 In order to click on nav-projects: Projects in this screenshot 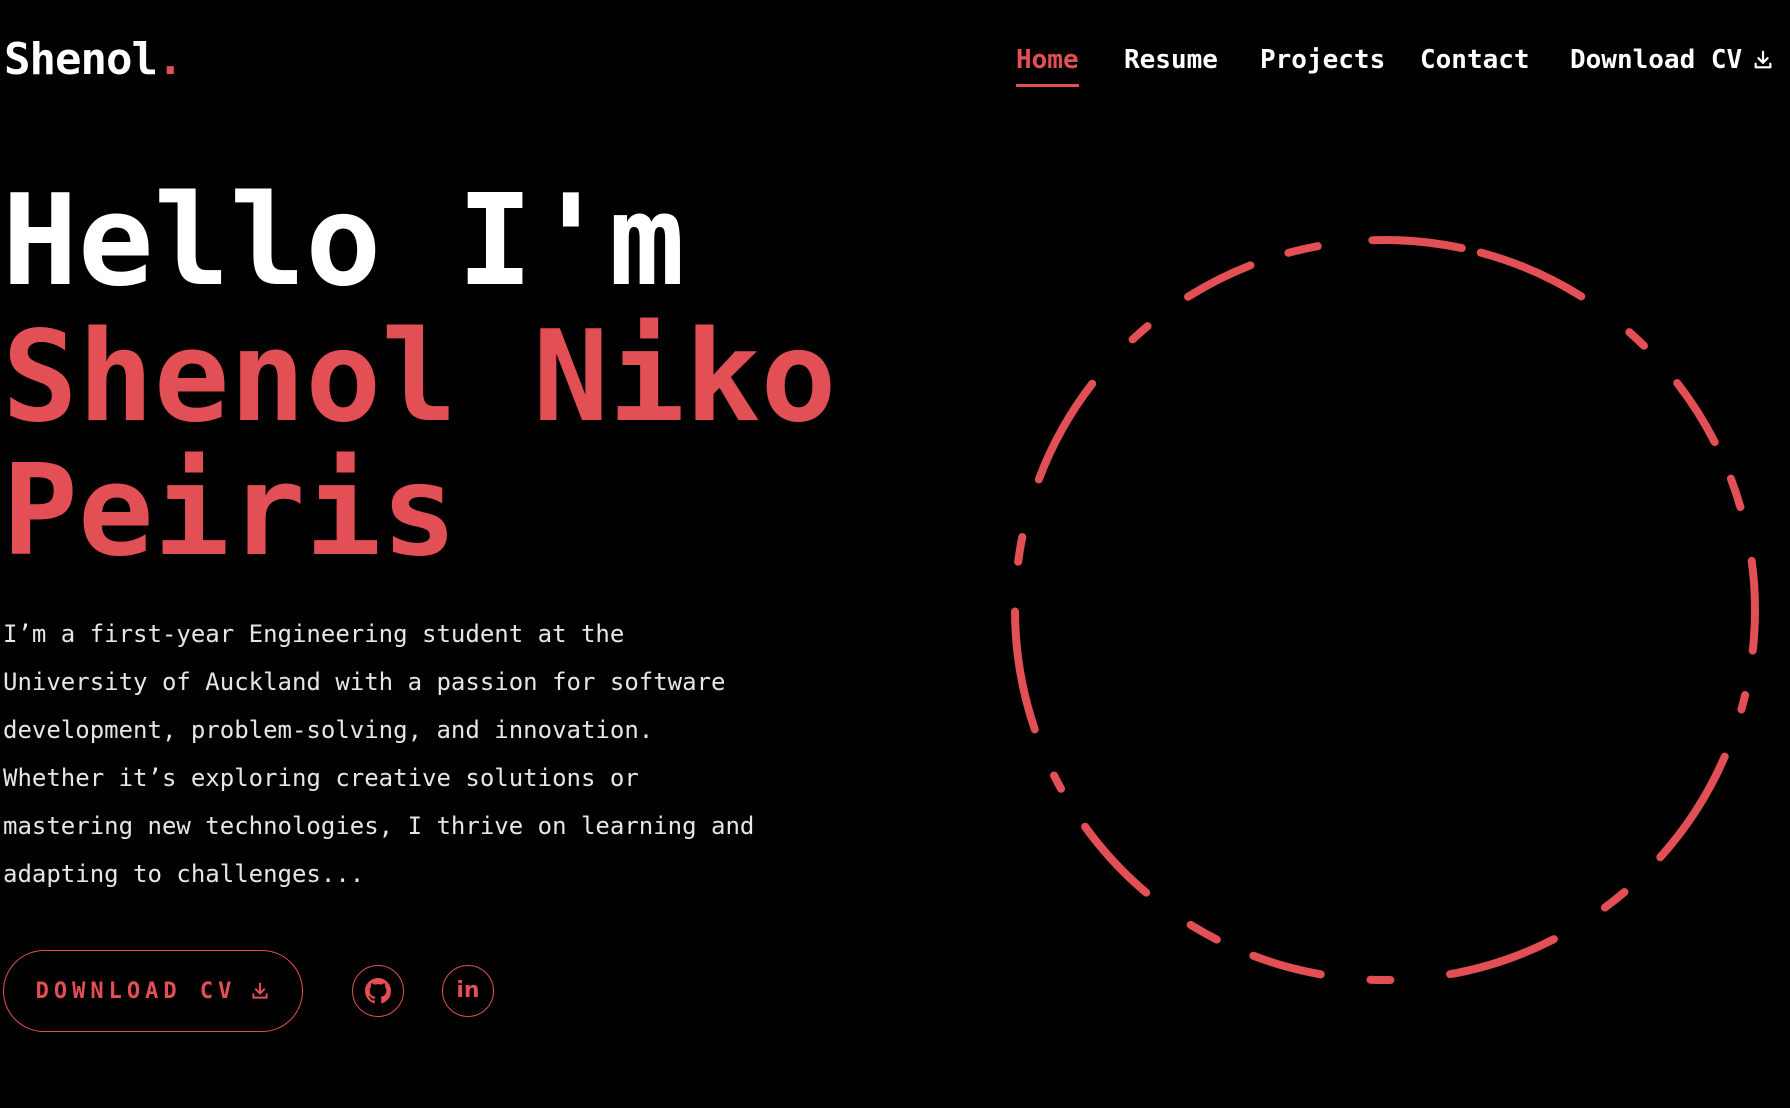, I will do `click(1322, 60)`.